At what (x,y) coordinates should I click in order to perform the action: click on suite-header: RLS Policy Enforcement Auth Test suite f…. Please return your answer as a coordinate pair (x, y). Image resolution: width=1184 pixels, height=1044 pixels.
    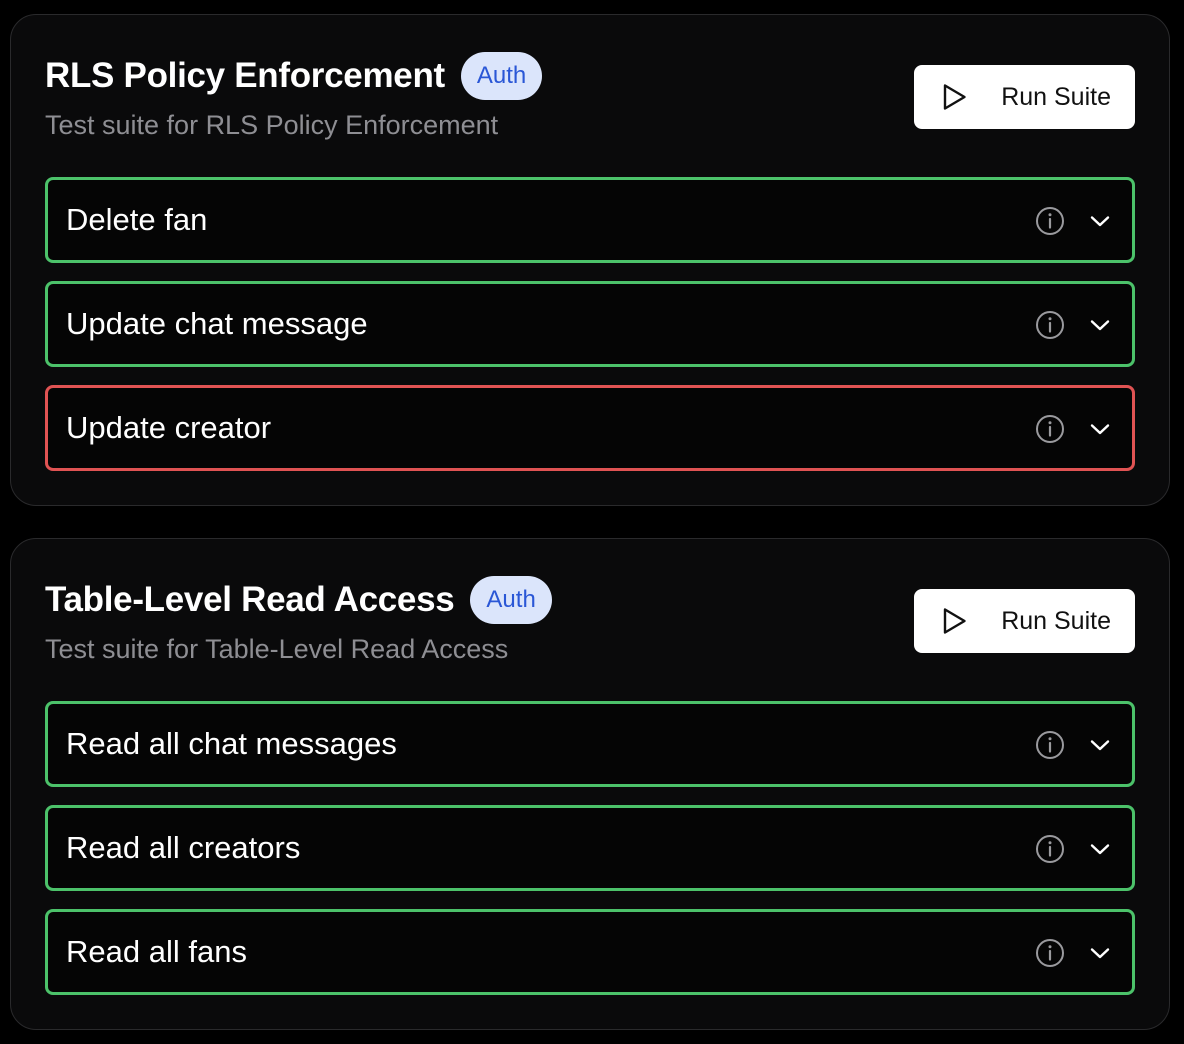
    Looking at the image, I should click on (590, 101).